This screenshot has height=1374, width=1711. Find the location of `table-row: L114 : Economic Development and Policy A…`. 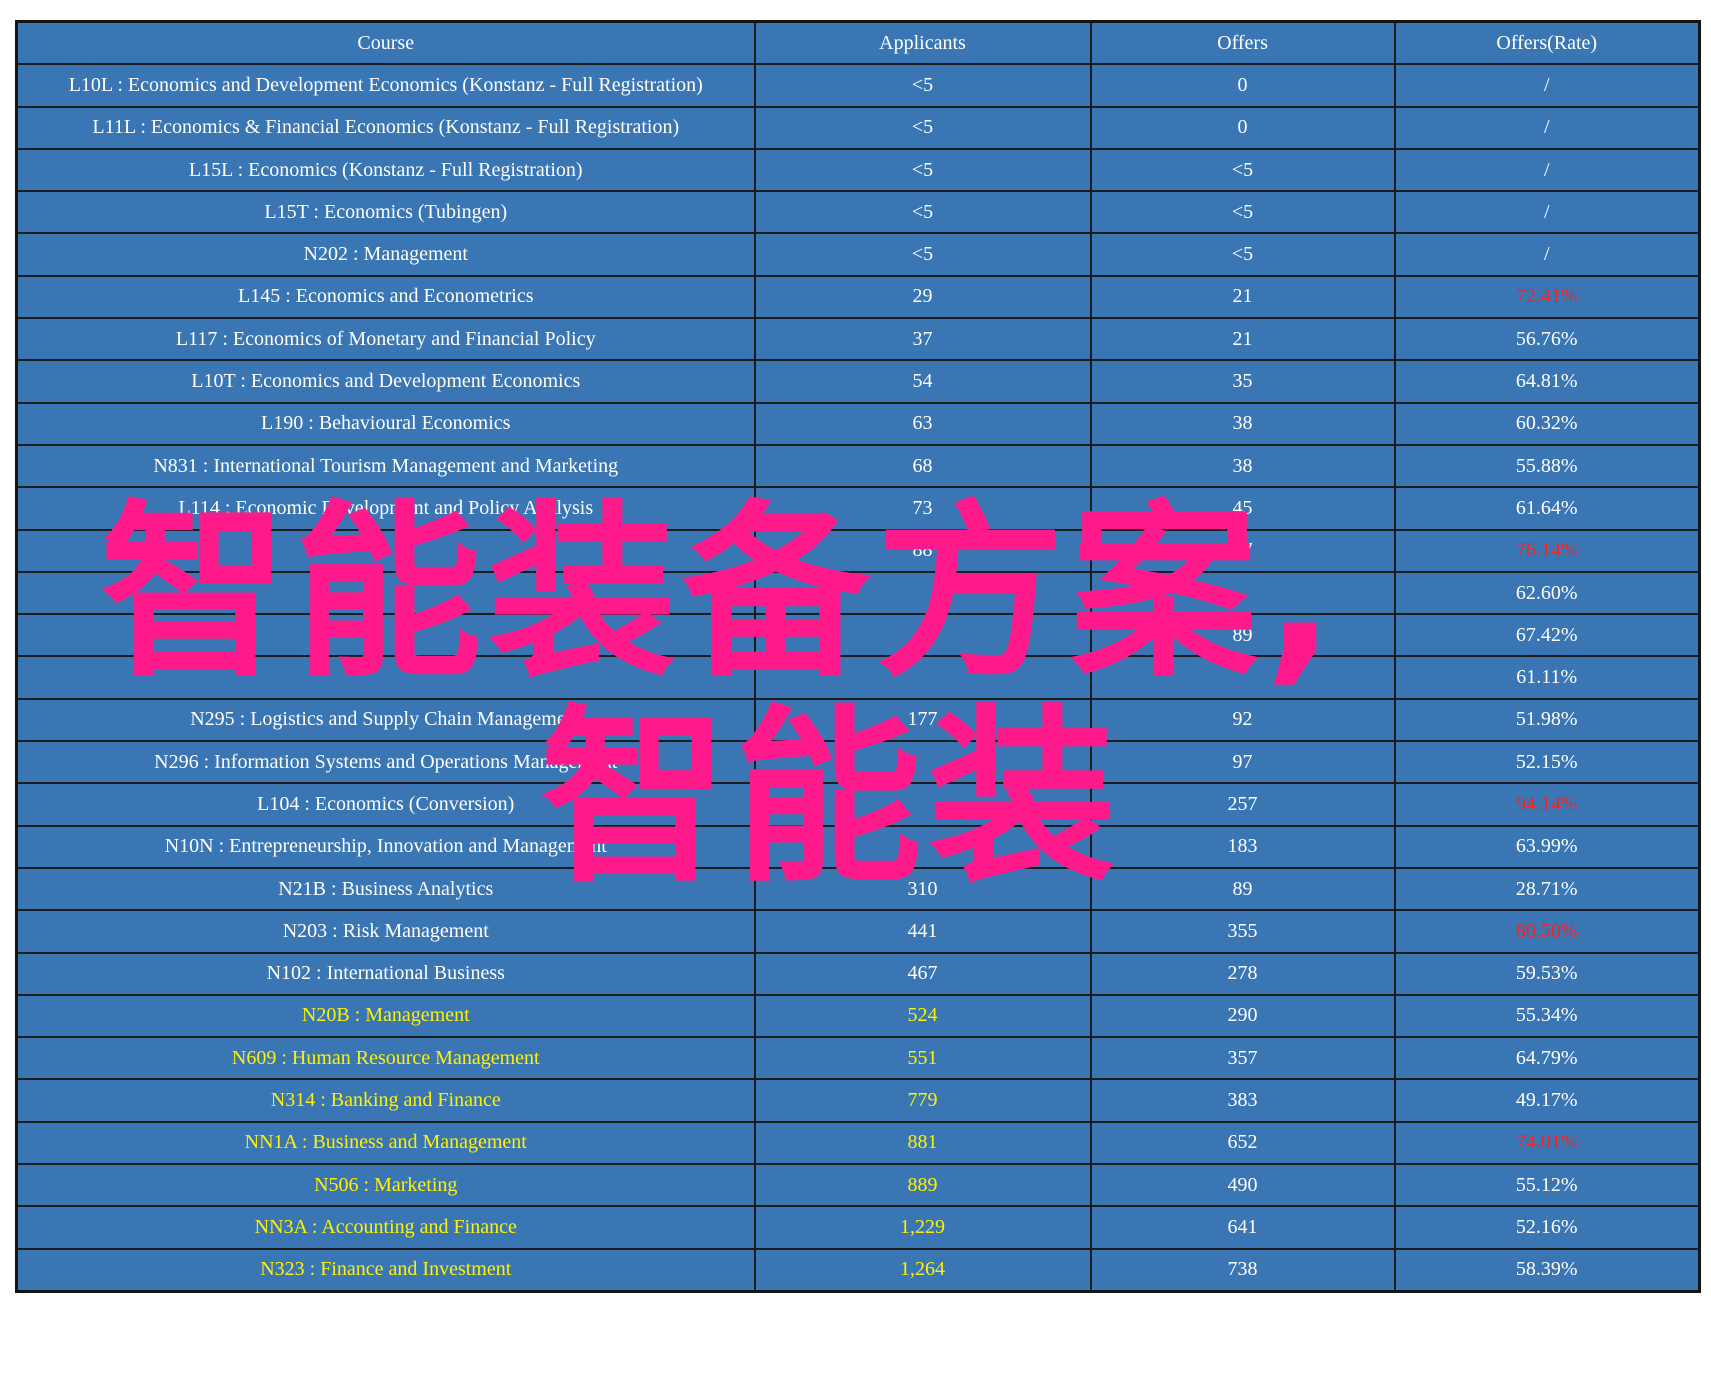

table-row: L114 : Economic Development and Policy A… is located at coordinates (858, 508).